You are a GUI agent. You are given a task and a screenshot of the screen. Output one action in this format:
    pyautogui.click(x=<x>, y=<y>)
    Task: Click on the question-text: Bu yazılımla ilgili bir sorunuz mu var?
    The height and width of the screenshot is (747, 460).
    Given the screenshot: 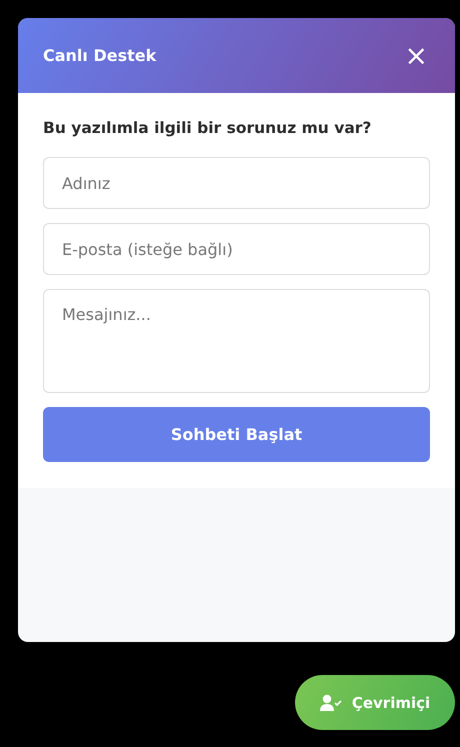 What is the action you would take?
    pyautogui.click(x=207, y=128)
    